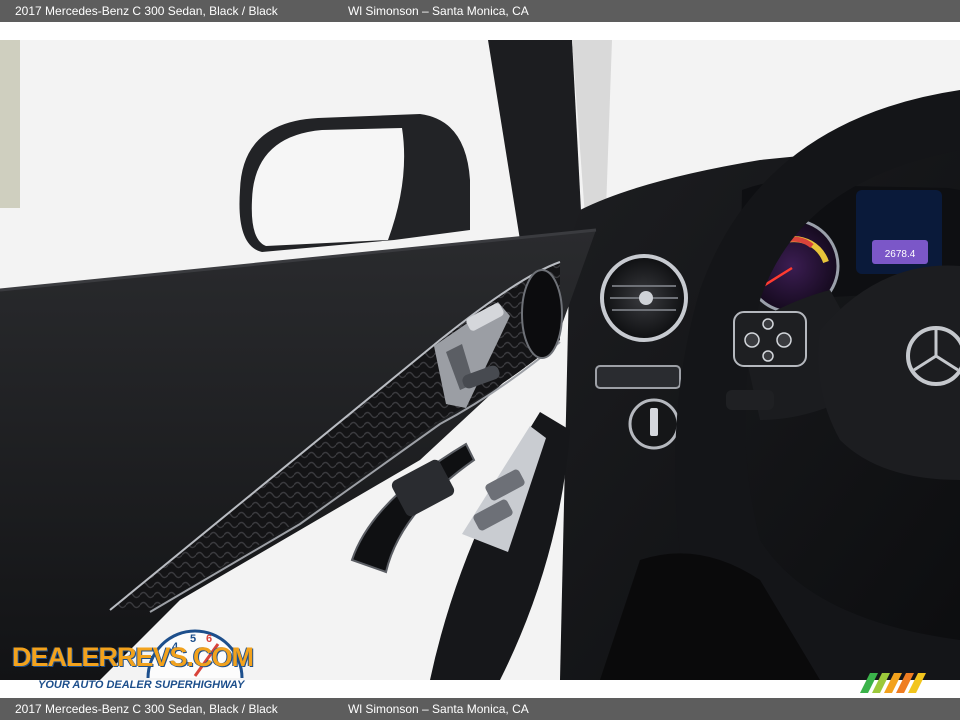  I want to click on wheel-button-ok, so click(752, 340).